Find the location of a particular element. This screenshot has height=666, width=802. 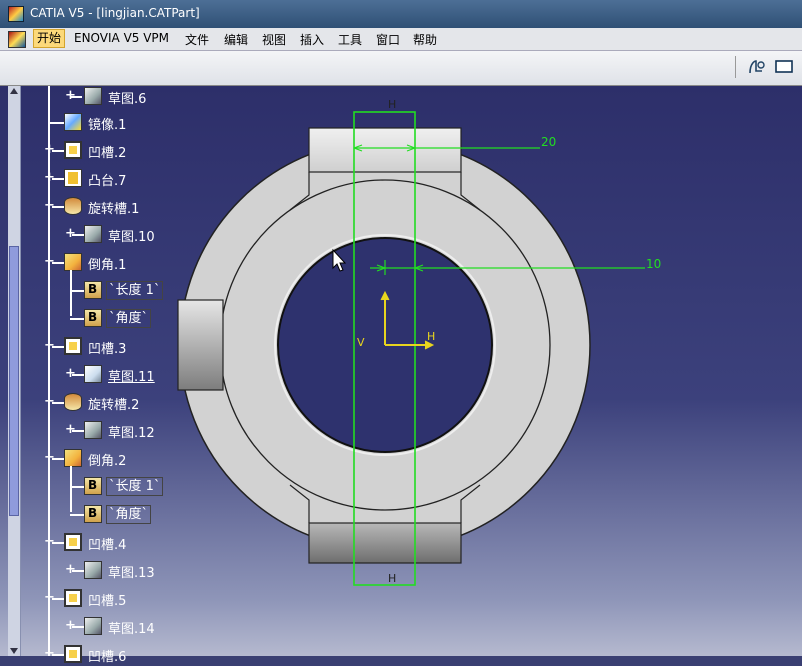

menu-tools: 工具 is located at coordinates (350, 39).